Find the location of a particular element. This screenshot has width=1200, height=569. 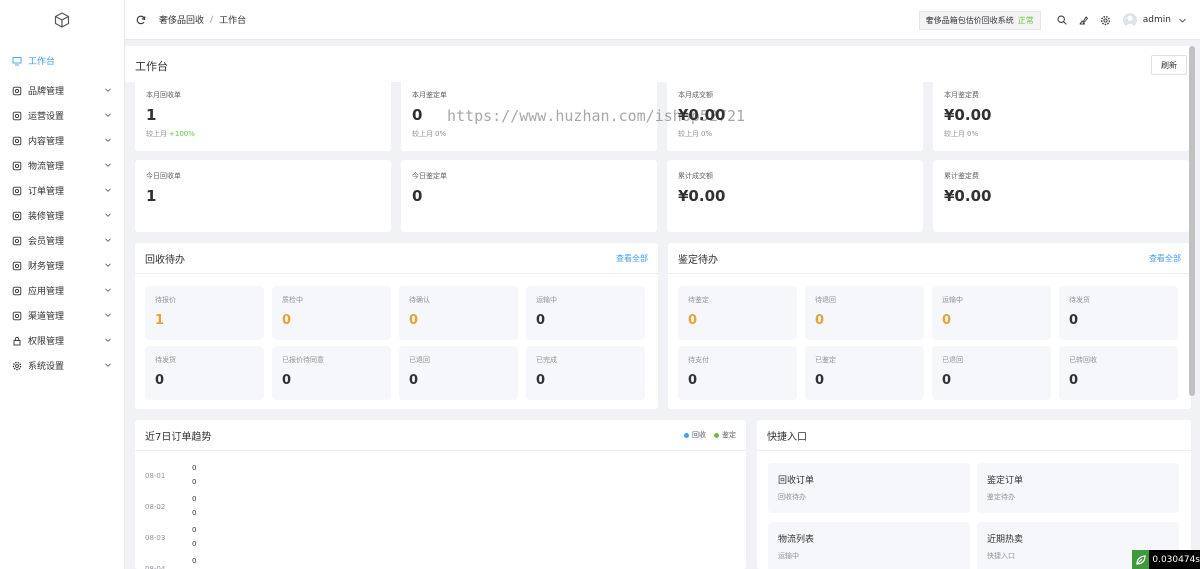

todo-item: 已完成 0 is located at coordinates (585, 373).